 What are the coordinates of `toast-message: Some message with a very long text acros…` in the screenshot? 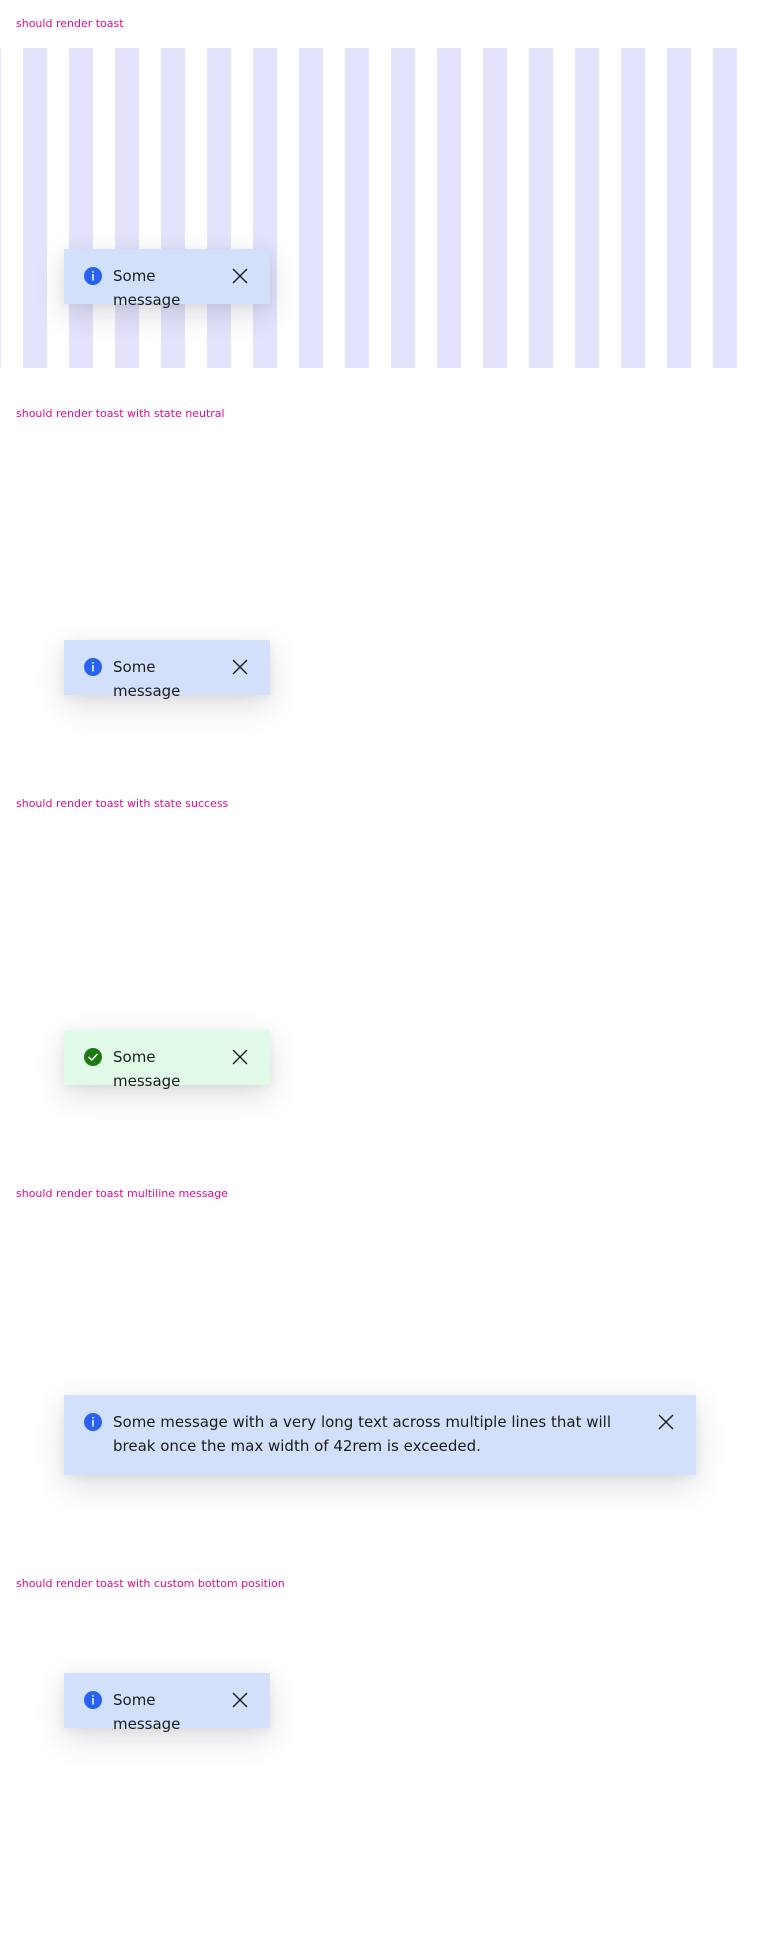 It's located at (362, 1434).